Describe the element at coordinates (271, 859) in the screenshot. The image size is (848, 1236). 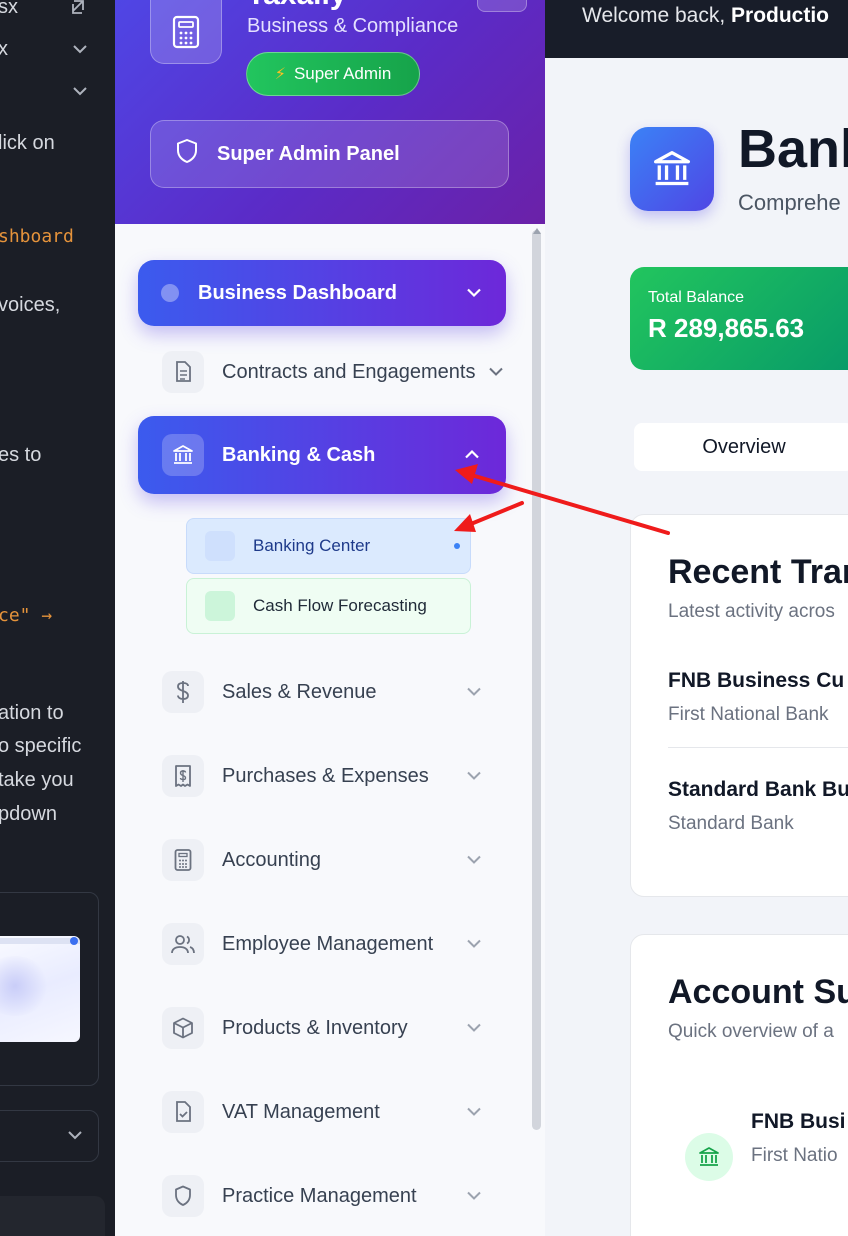
I see `sidebar-item-label: Accounting` at that location.